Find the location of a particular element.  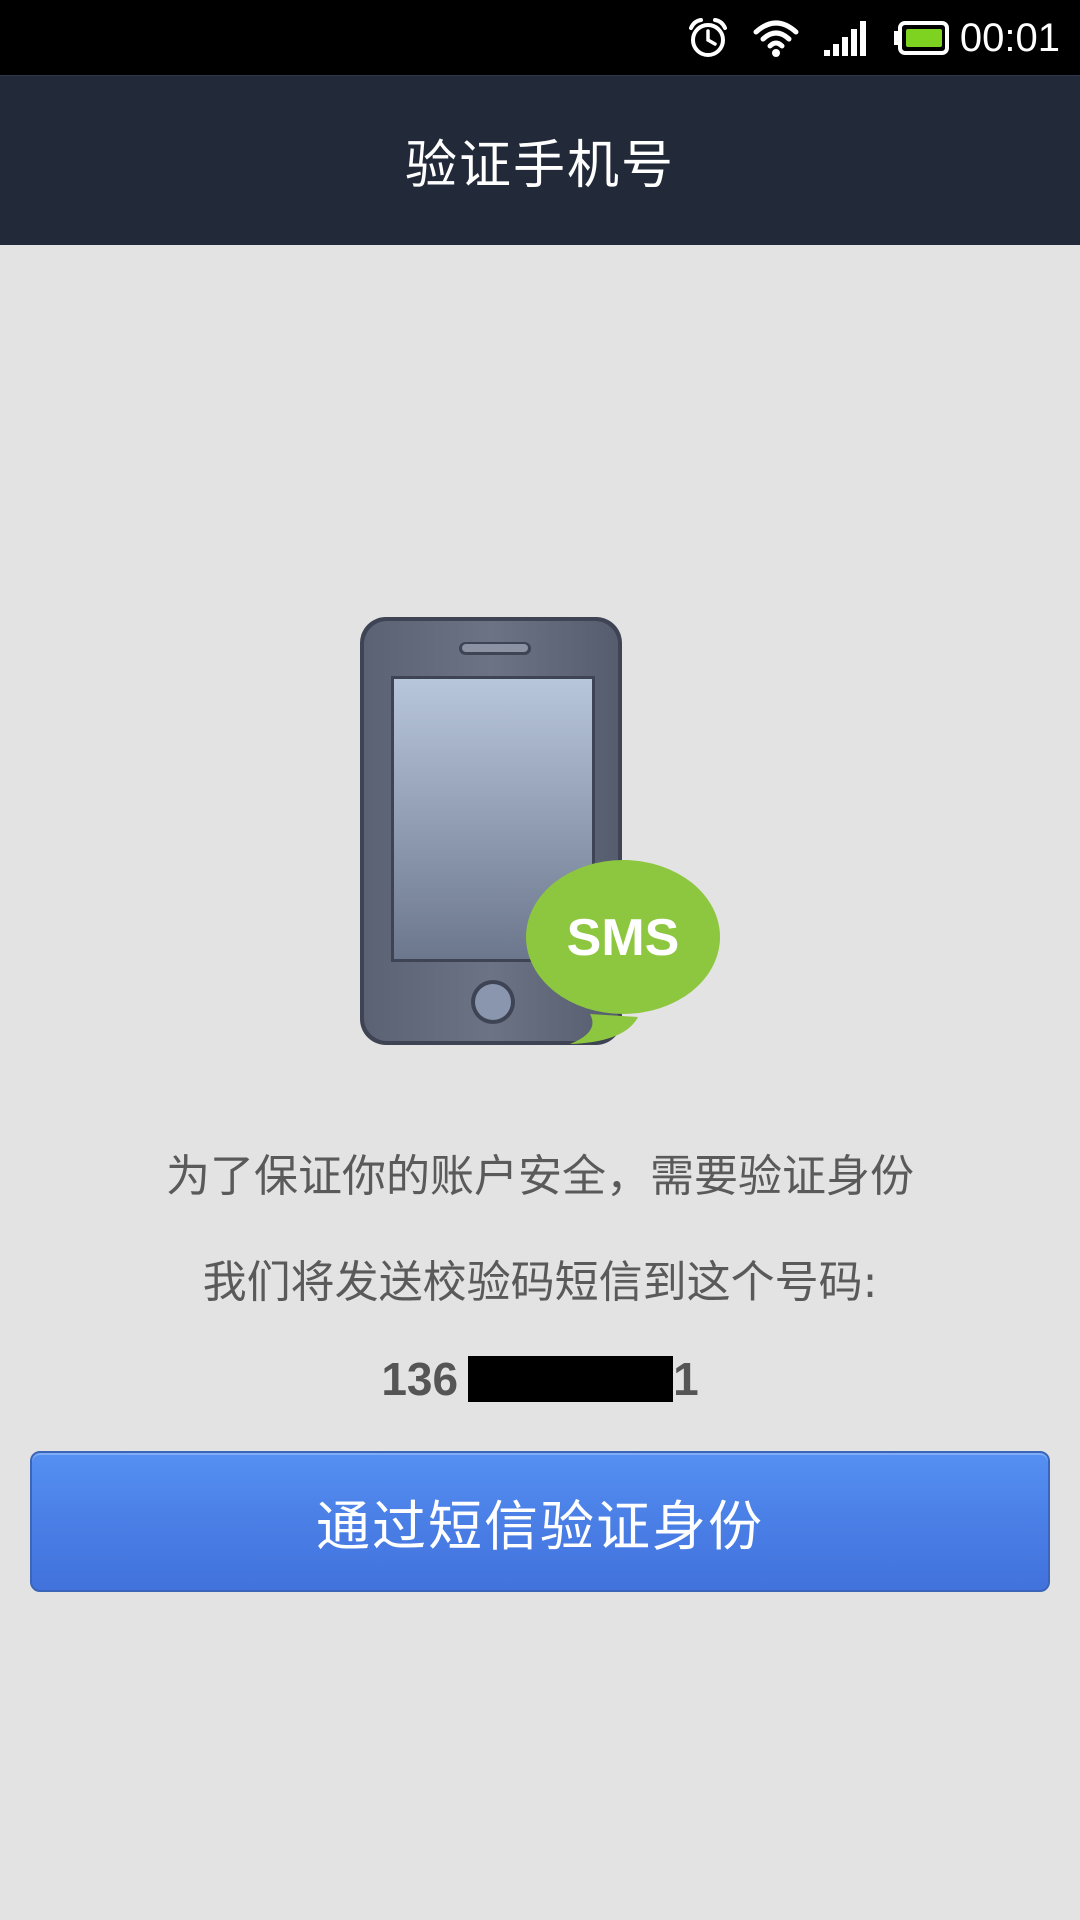

wifi-icon is located at coordinates (776, 38).